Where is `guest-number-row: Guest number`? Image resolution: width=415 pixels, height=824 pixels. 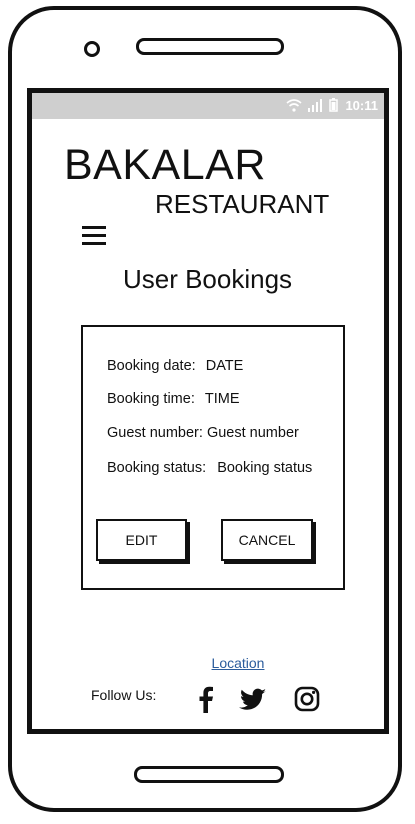
guest-number-row: Guest number is located at coordinates (203, 433).